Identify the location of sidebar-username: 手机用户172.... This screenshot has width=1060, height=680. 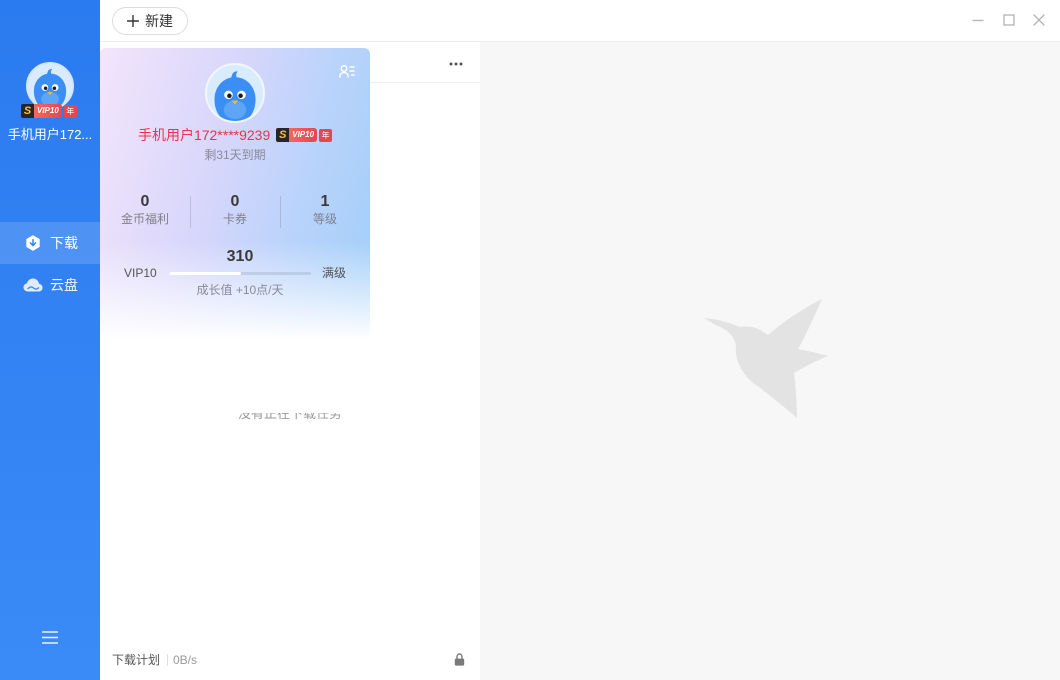
(50, 135).